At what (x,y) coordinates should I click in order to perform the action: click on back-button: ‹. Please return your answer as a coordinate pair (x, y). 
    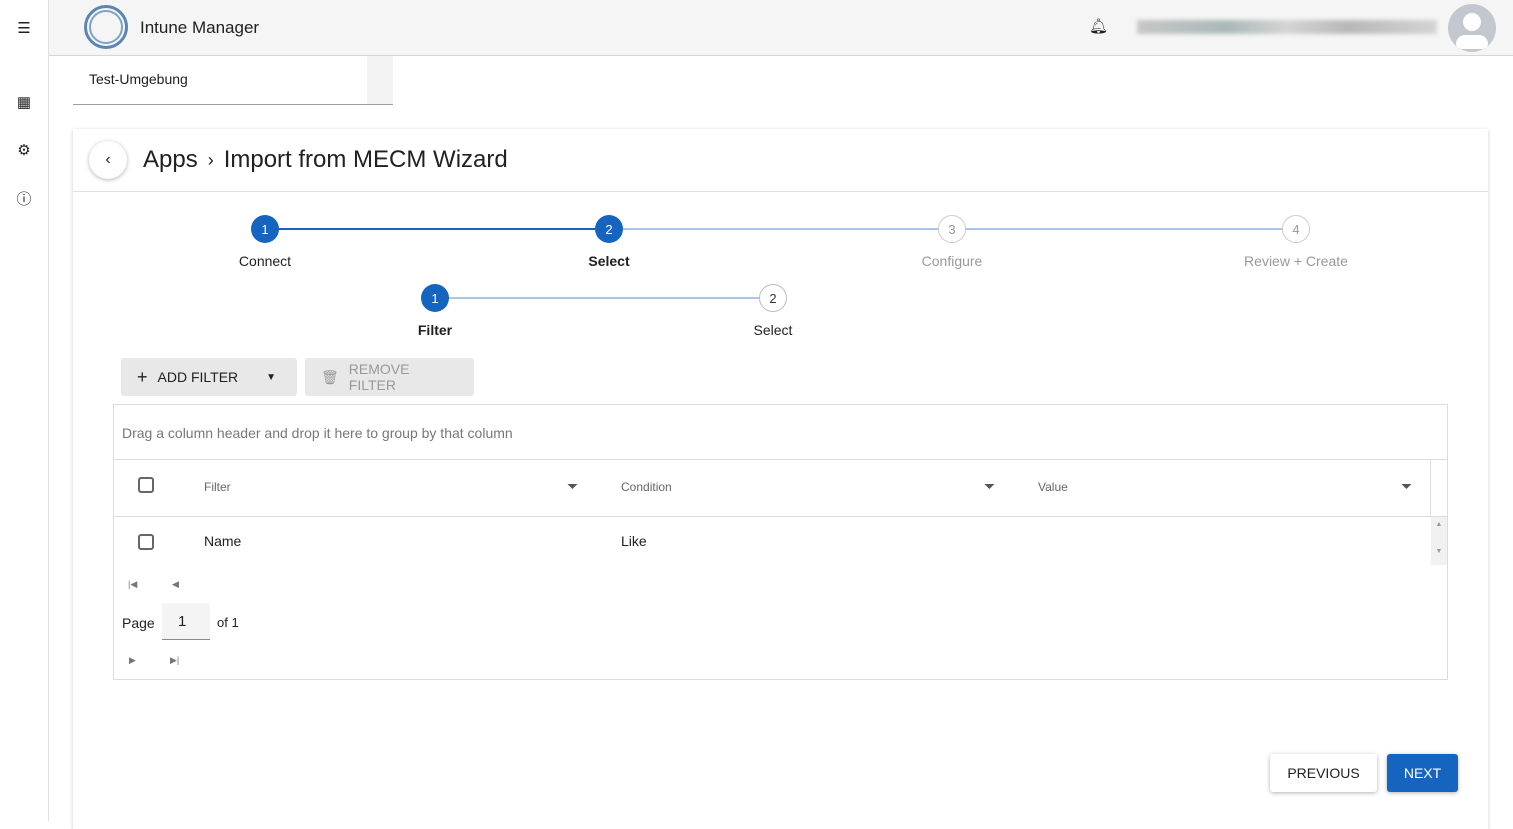
    Looking at the image, I should click on (108, 160).